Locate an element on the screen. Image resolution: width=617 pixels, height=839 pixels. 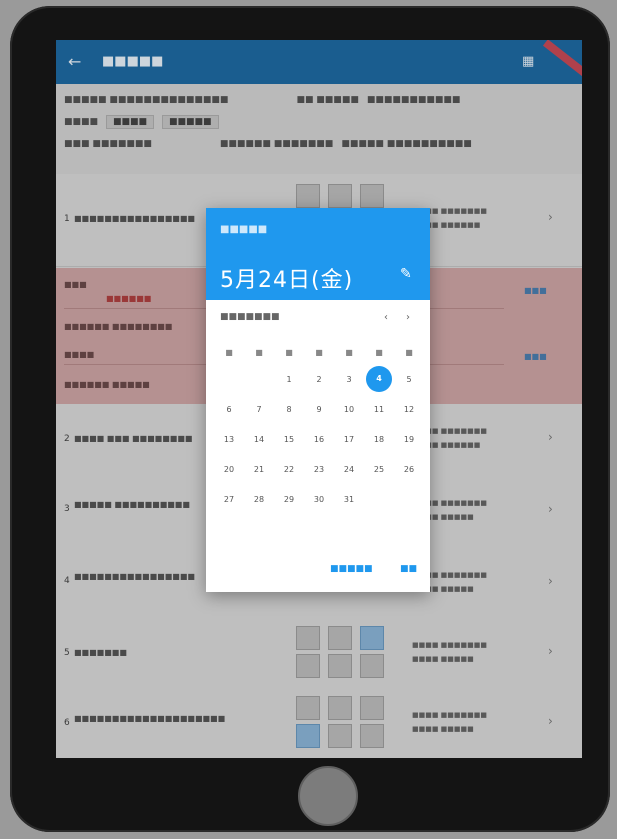
calendar-day: 10 is located at coordinates (349, 409).